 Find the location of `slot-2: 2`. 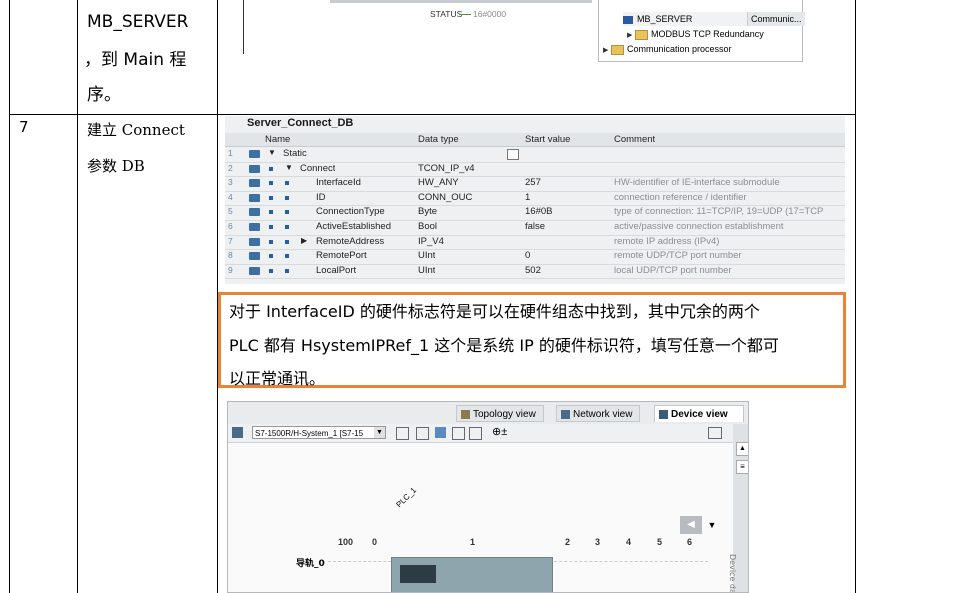

slot-2: 2 is located at coordinates (568, 542).